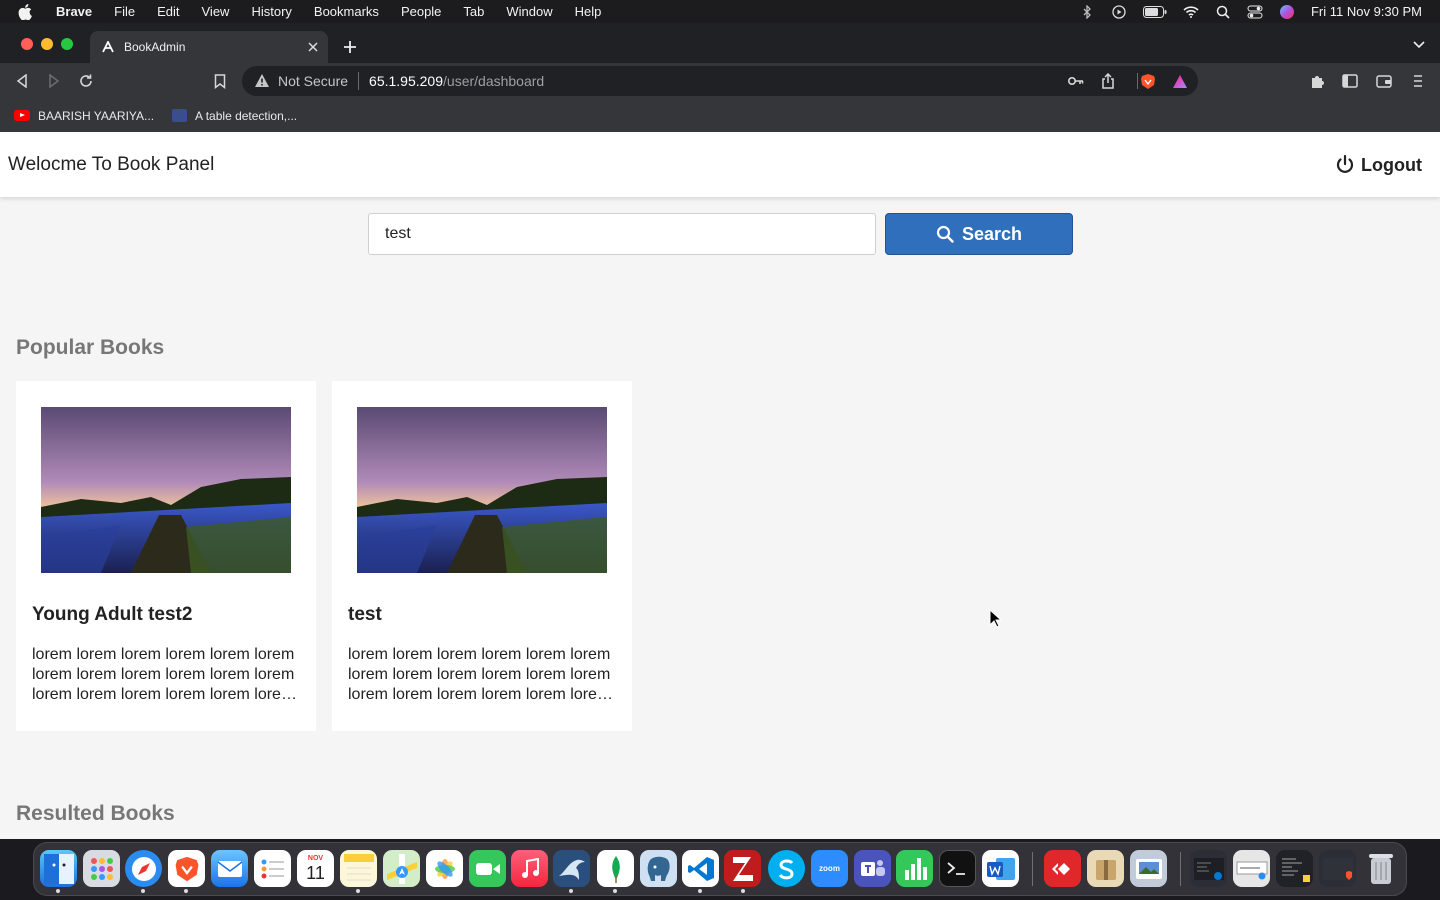  Describe the element at coordinates (180, 115) in the screenshot. I see `site-favicon-icon` at that location.